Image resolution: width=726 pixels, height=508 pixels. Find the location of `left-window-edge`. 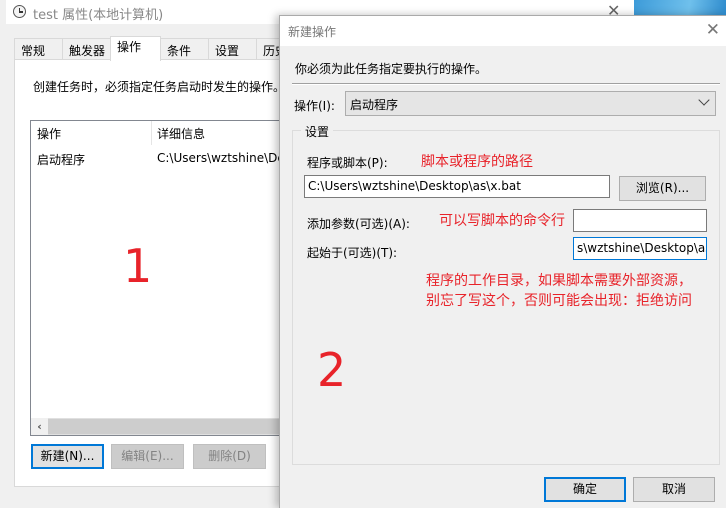

left-window-edge is located at coordinates (3, 254).